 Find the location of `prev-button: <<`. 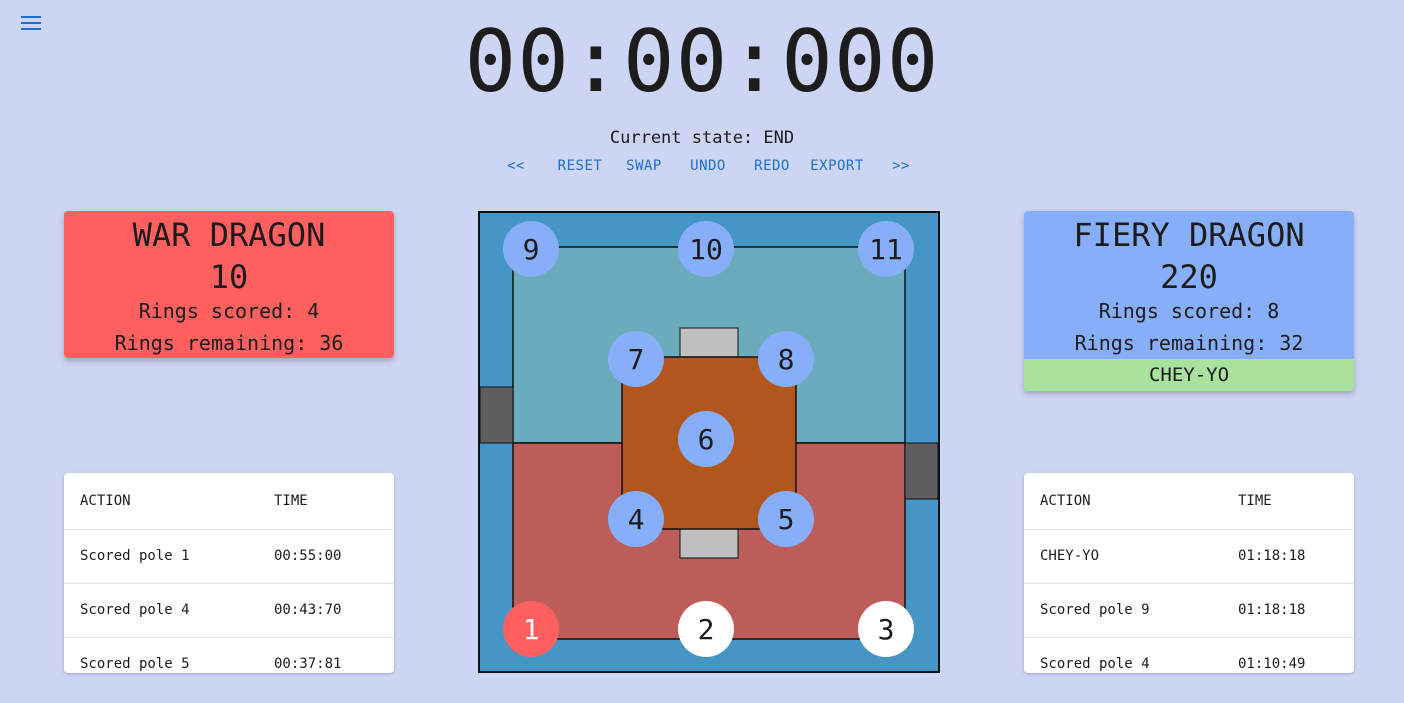

prev-button: << is located at coordinates (516, 166).